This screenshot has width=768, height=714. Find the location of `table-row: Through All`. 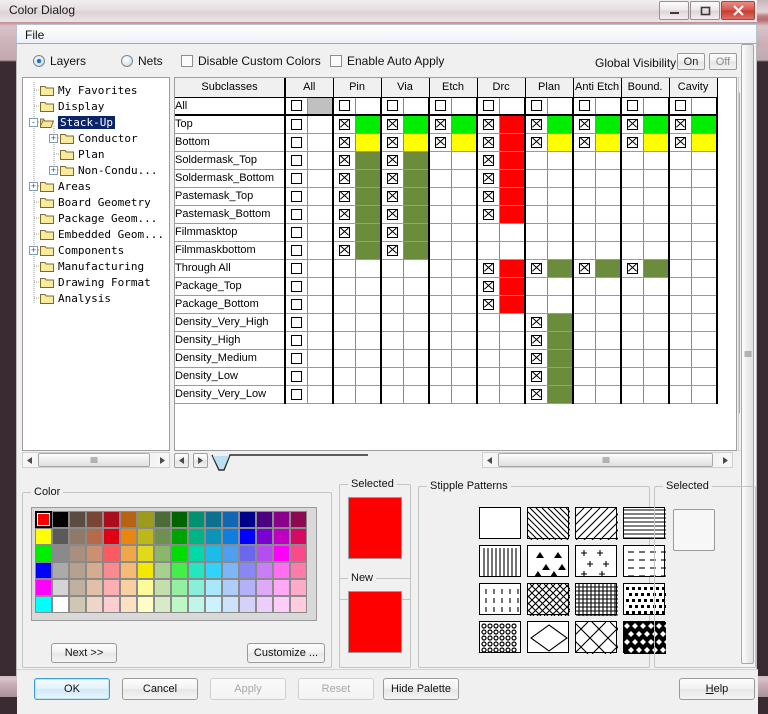

table-row: Through All is located at coordinates (446, 268).